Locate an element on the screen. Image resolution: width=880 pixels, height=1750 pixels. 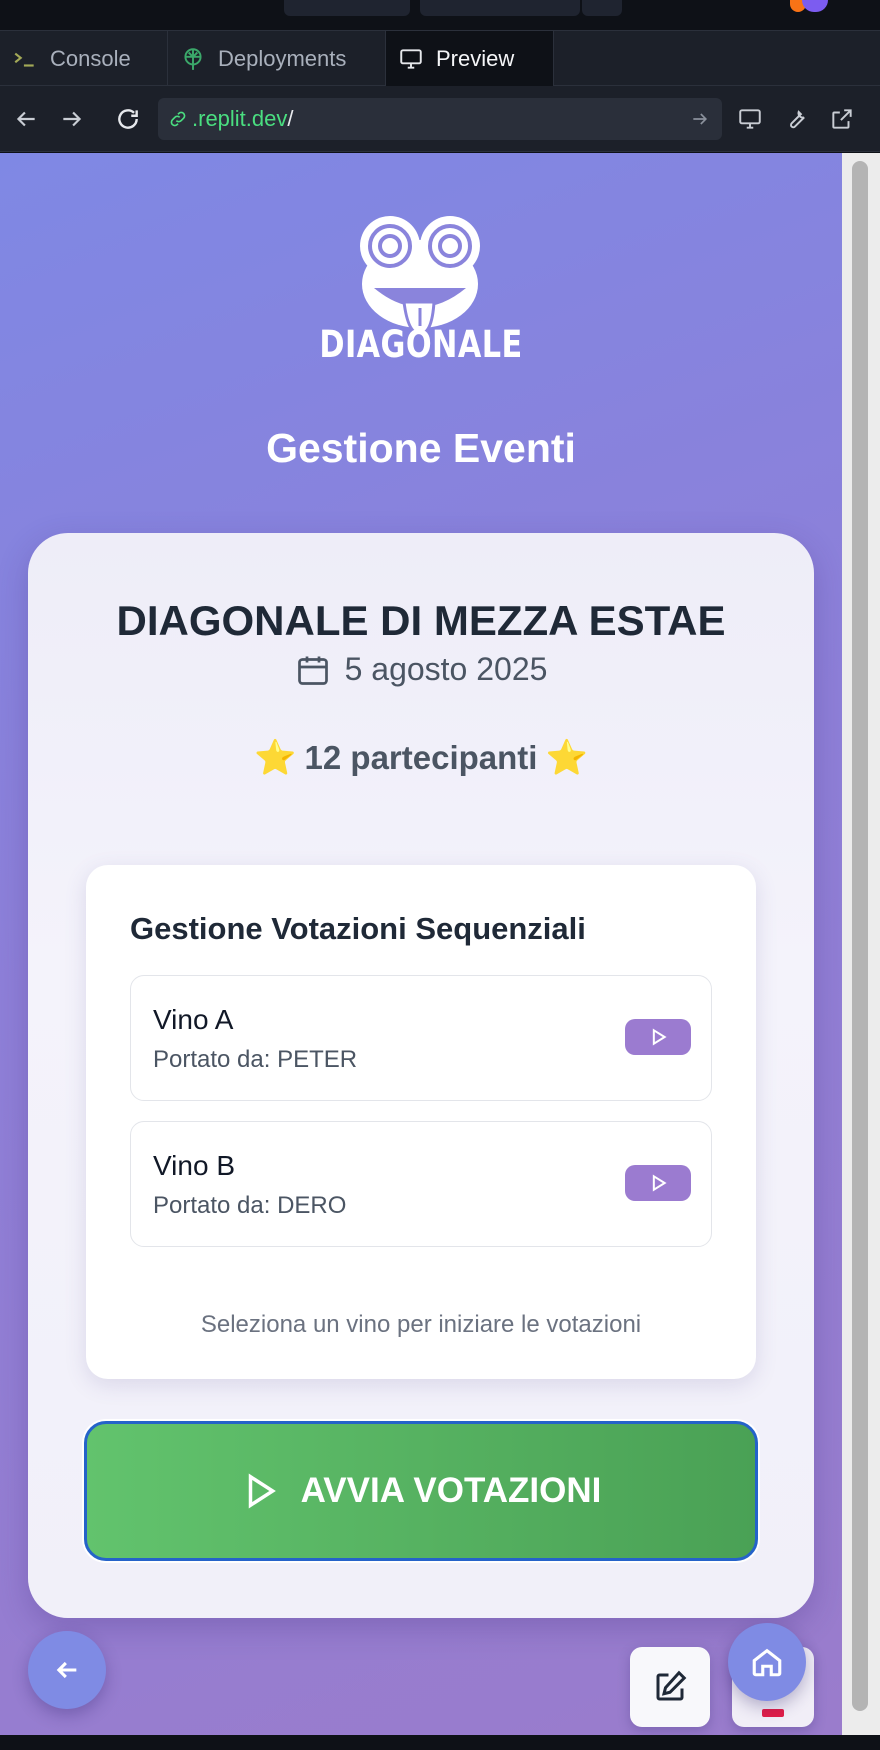
event-date-text: 5 agosto 2025 is located at coordinates (446, 669).